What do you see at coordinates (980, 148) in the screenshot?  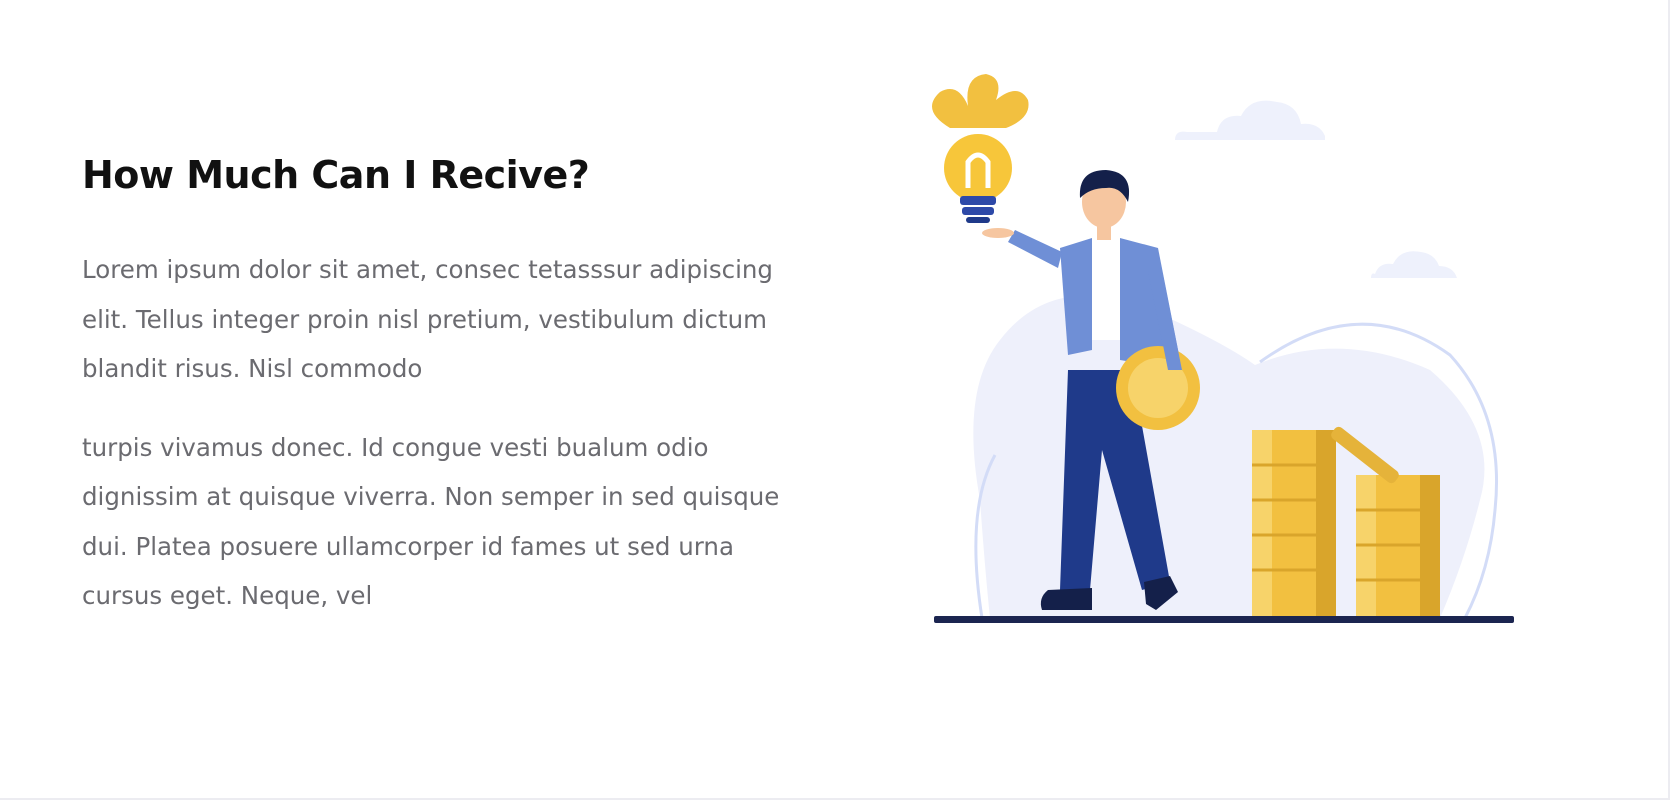 I see `lightbulb-icon` at bounding box center [980, 148].